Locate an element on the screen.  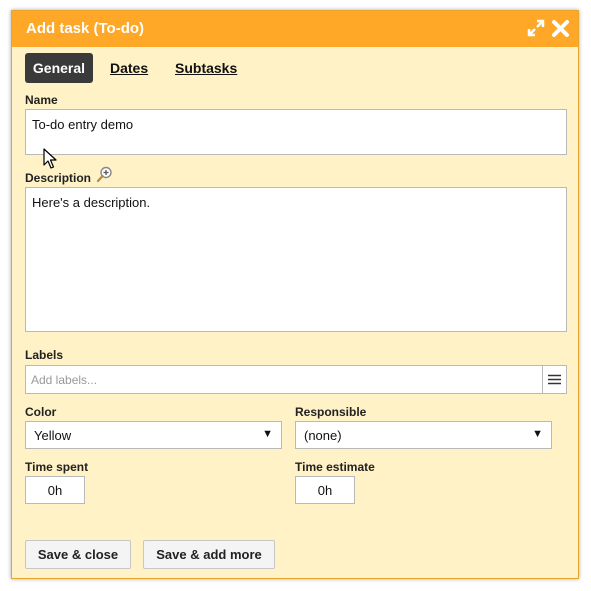
save-close-button: Save & close is located at coordinates (78, 554).